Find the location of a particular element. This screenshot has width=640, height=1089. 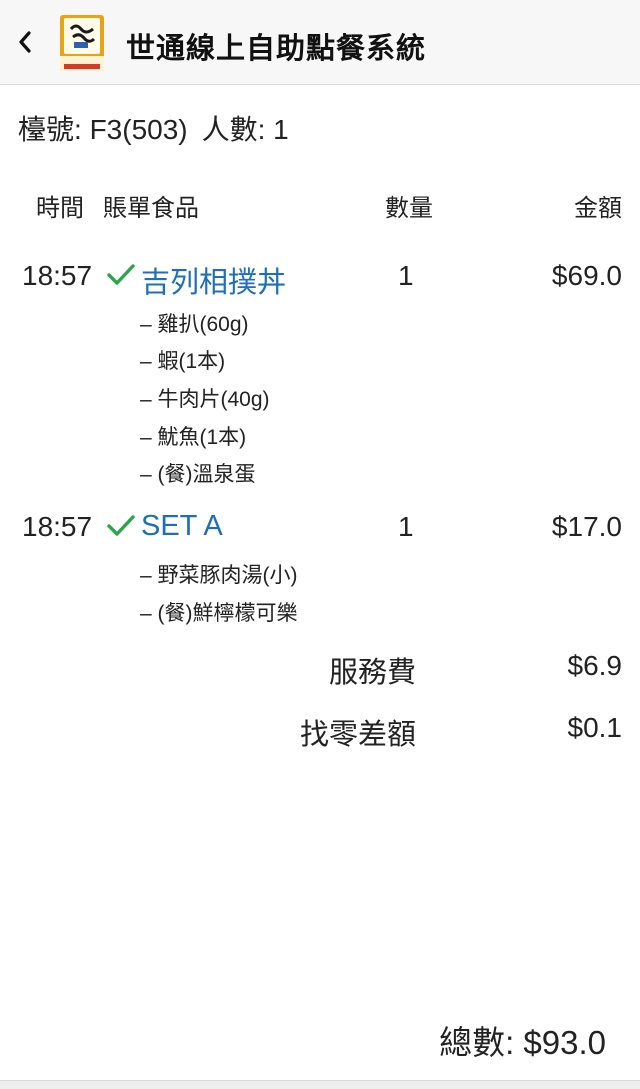

item-option: – 牛肉片(40g) is located at coordinates (205, 399).